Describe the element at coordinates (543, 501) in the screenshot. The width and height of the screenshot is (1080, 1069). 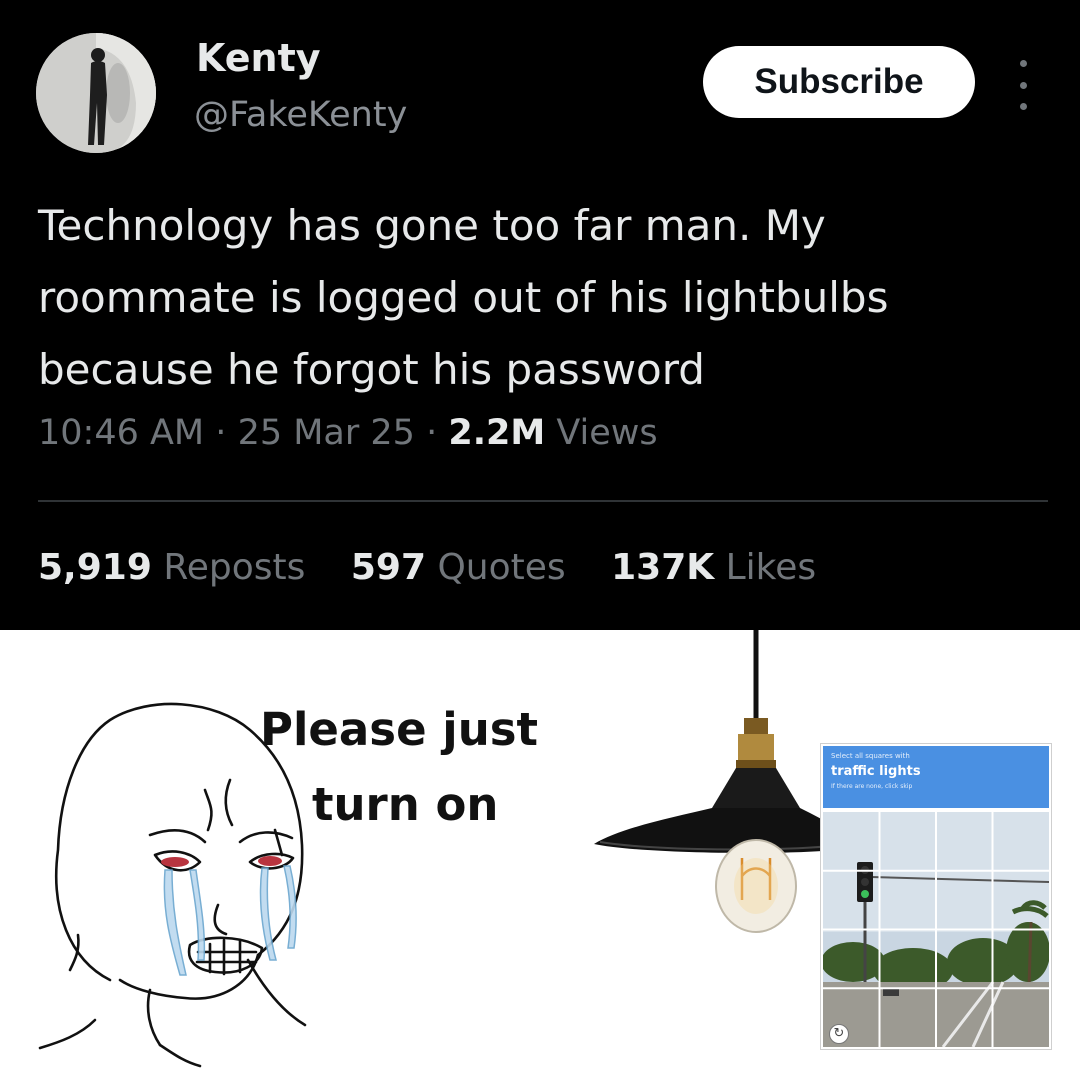
I see `divider` at that location.